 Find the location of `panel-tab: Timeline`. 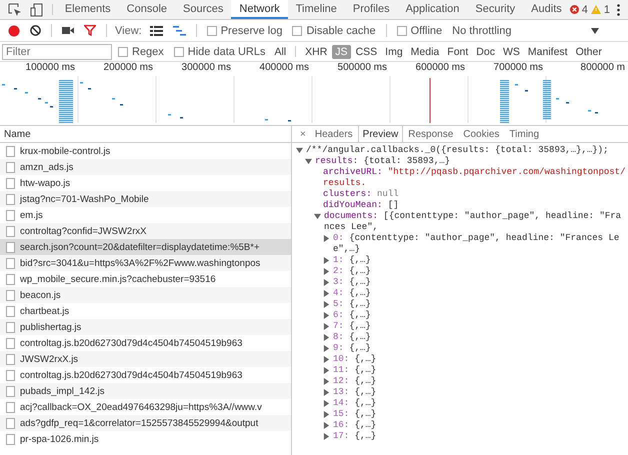

panel-tab: Timeline is located at coordinates (316, 9).